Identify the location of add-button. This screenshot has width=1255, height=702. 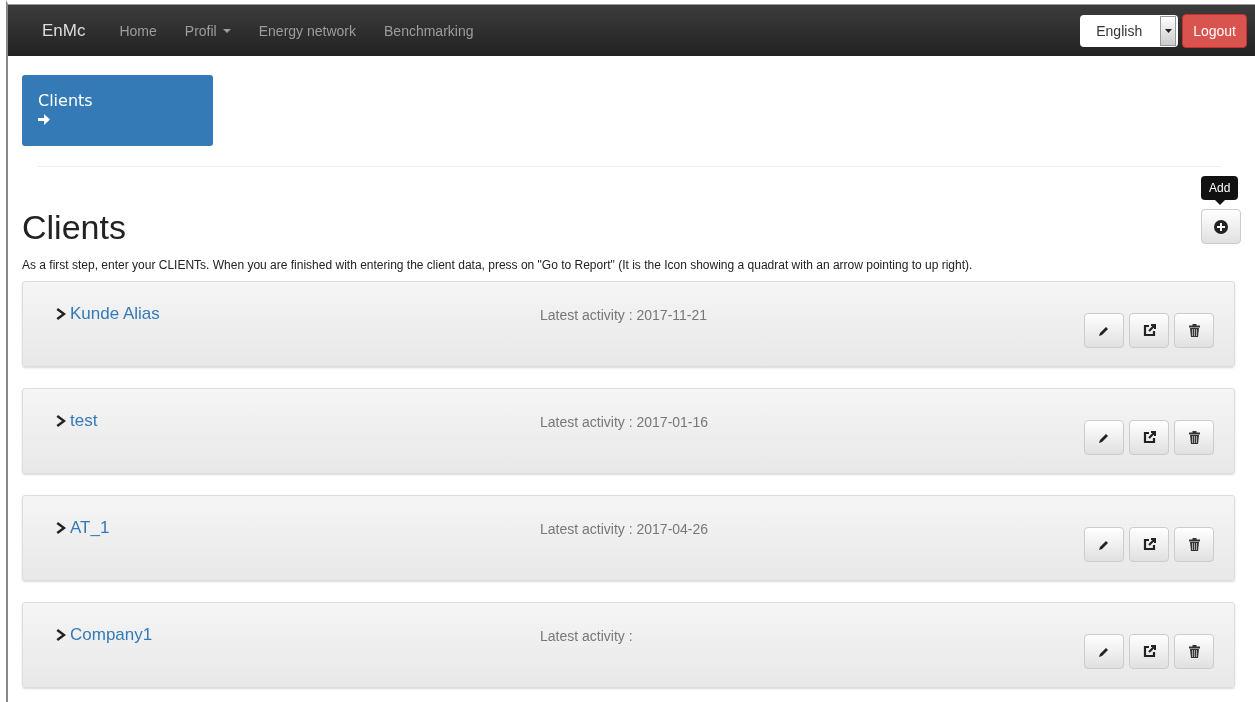
(1221, 226).